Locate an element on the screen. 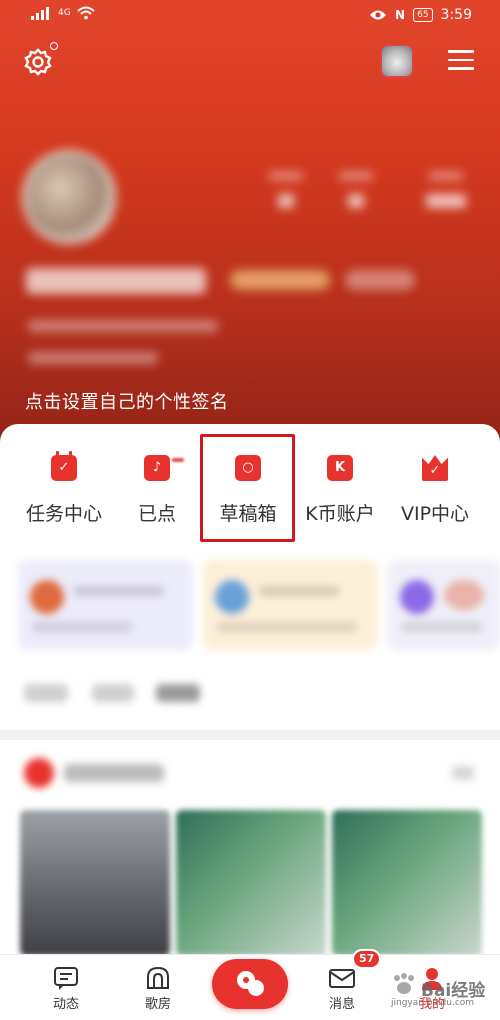 This screenshot has height=1020, width=500. music-note-icon: ♪ is located at coordinates (157, 468).